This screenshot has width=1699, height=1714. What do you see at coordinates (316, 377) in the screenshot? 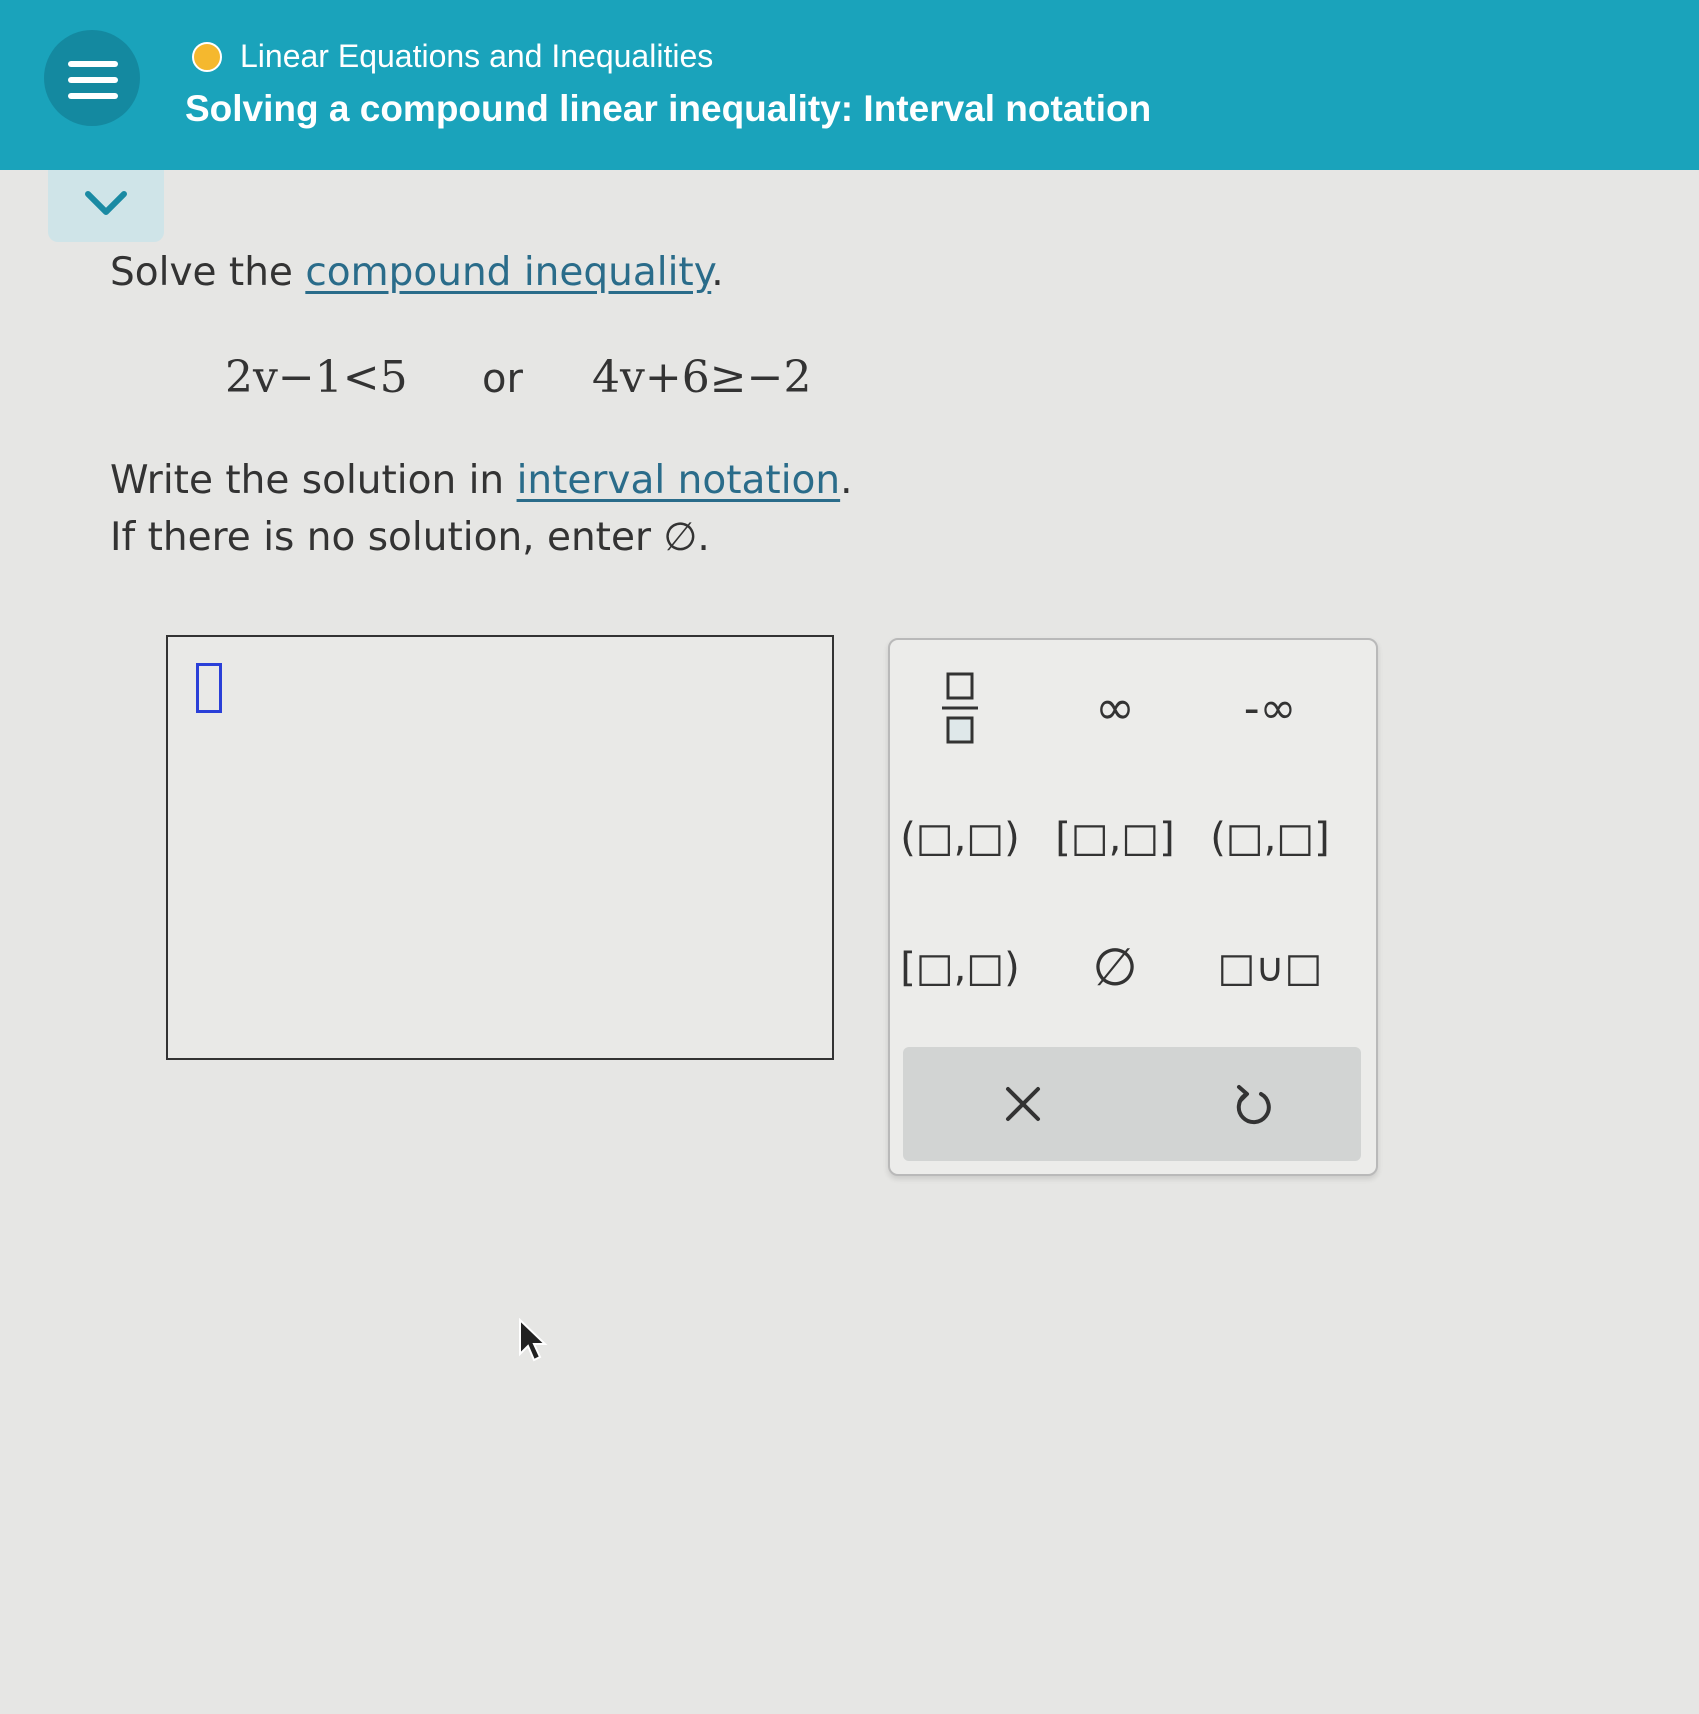
I see `inequality-left: 2v−1<5` at bounding box center [316, 377].